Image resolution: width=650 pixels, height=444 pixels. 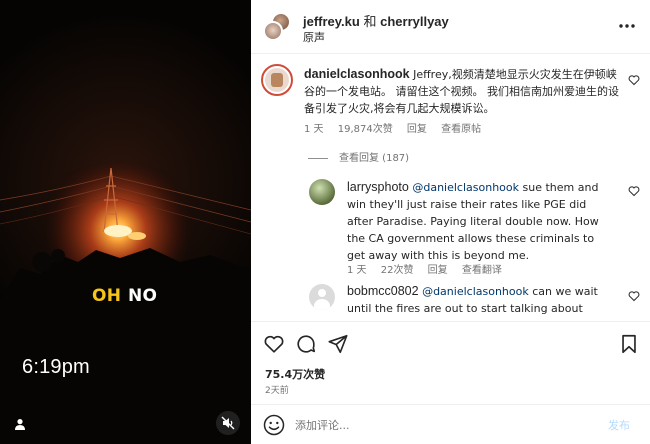 What do you see at coordinates (357, 74) in the screenshot?
I see `comment-username: danielclasonhook` at bounding box center [357, 74].